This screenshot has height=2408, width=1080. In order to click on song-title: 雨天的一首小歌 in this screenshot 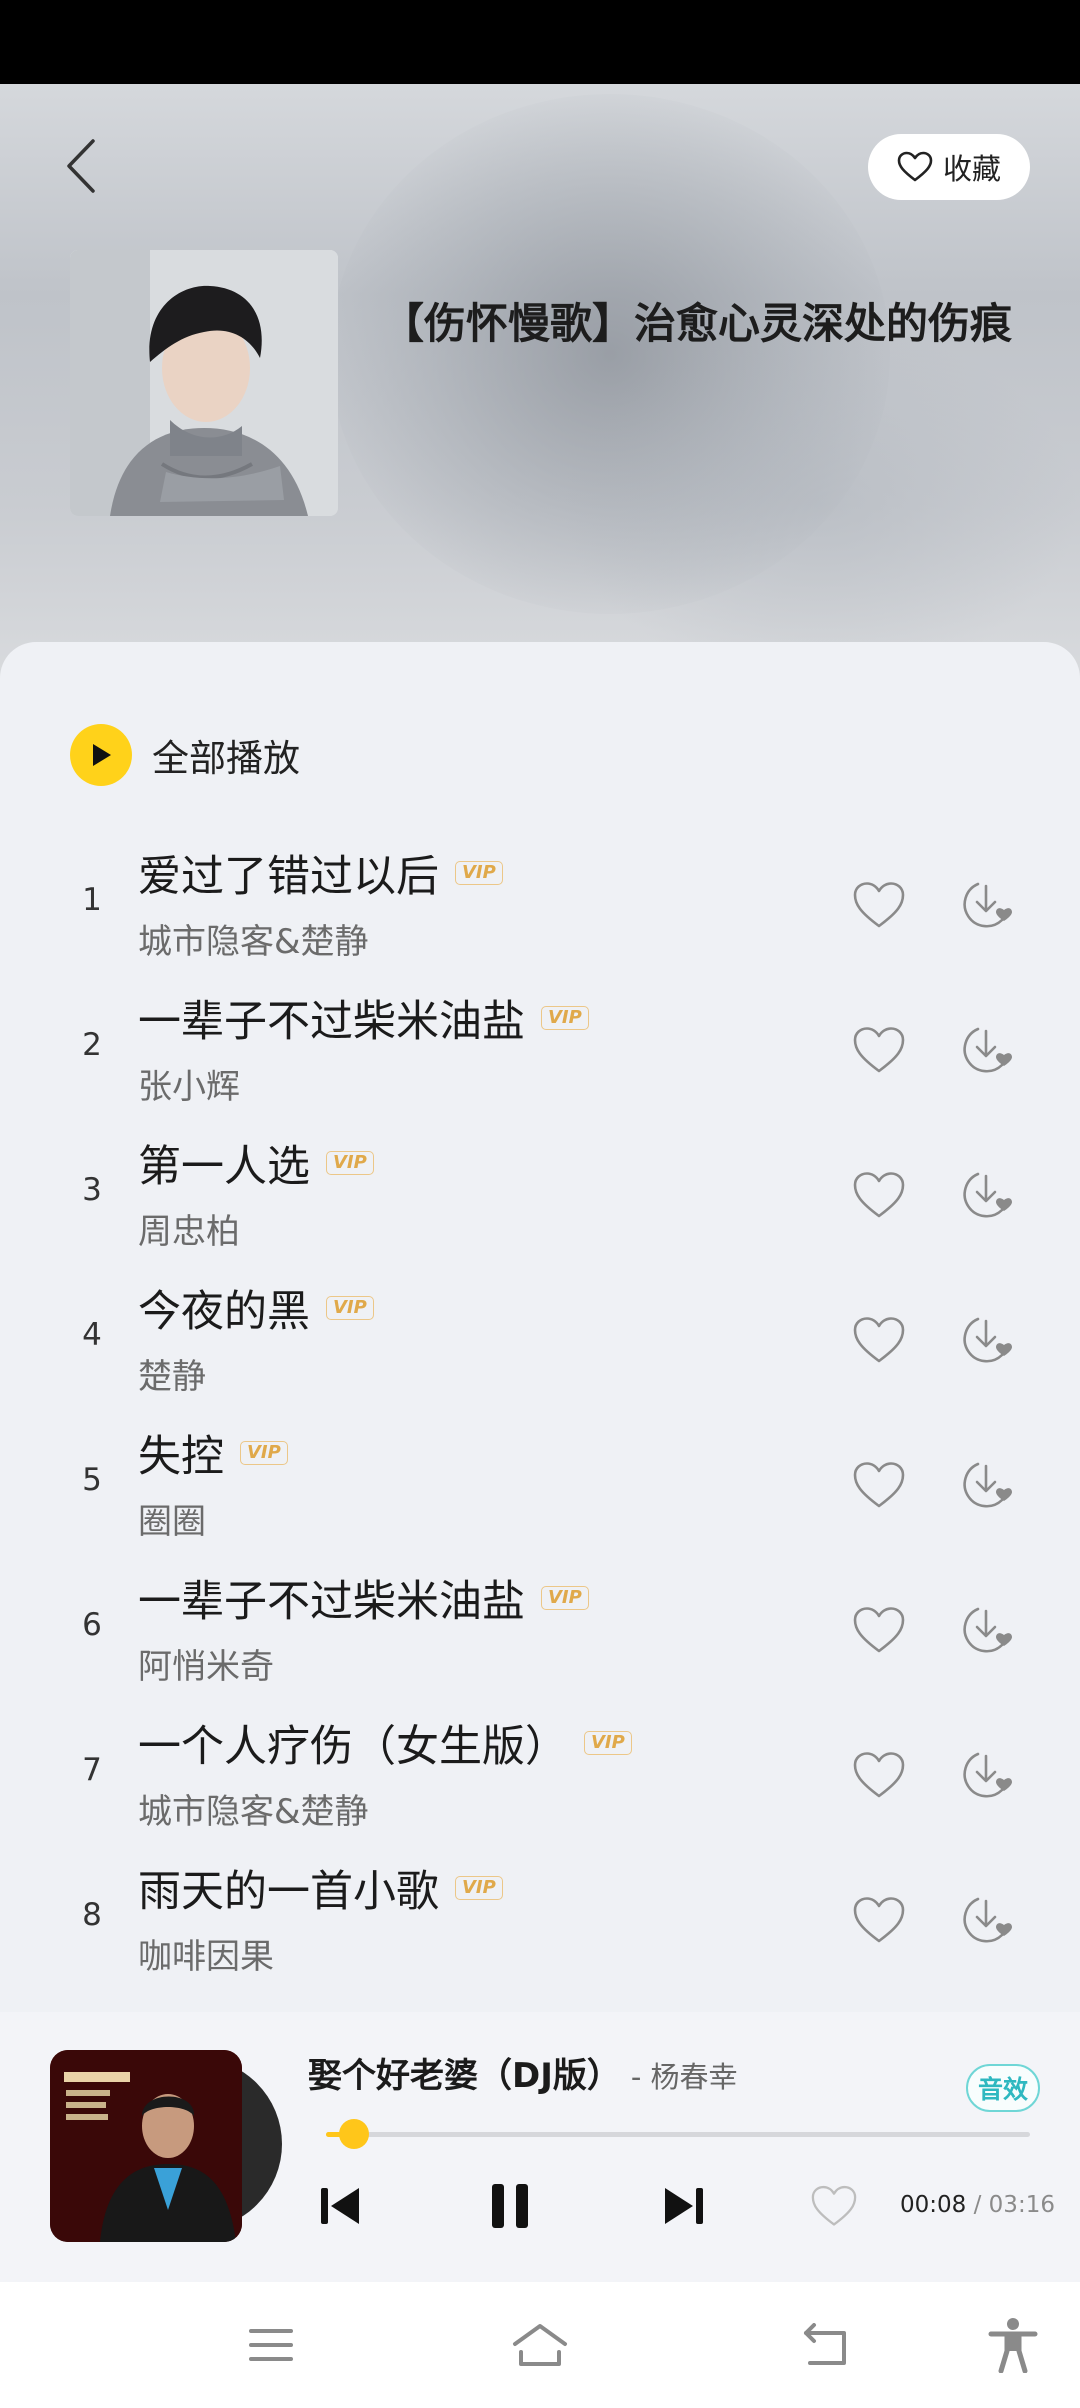, I will do `click(288, 1892)`.